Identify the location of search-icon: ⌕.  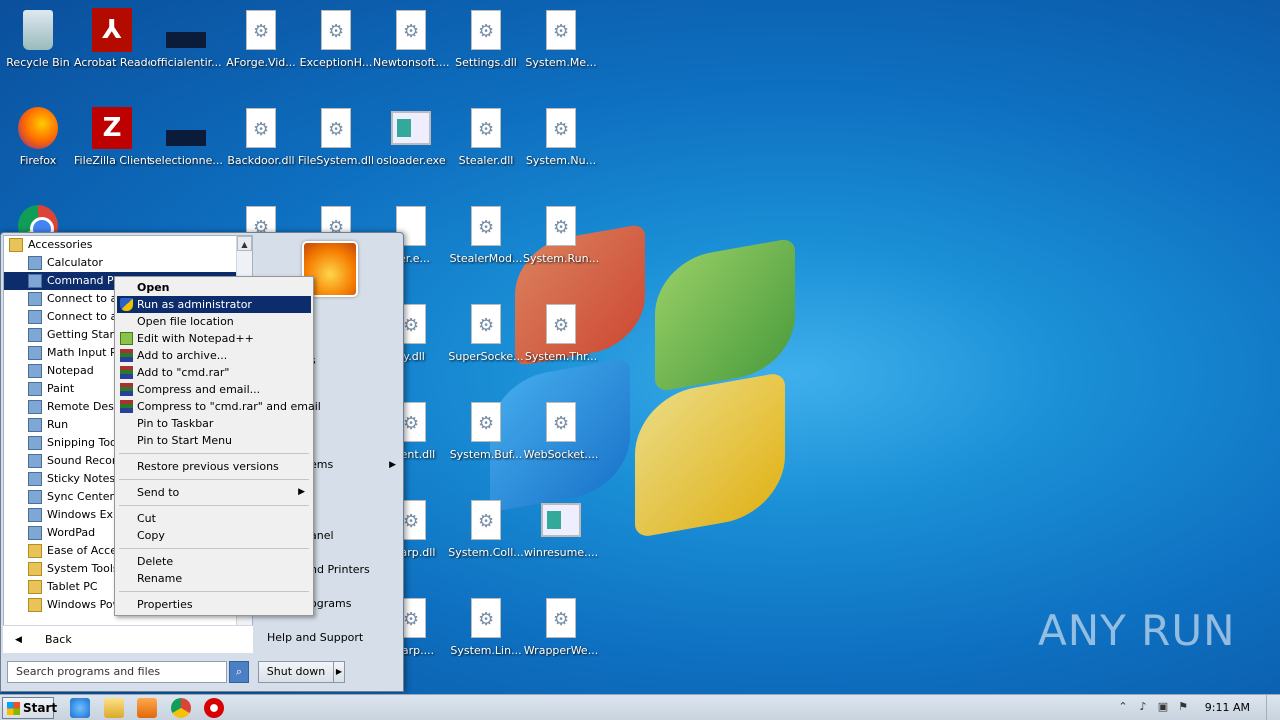
(239, 672).